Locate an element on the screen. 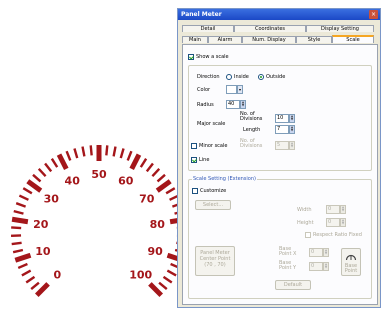  length-label: Length is located at coordinates (252, 130).